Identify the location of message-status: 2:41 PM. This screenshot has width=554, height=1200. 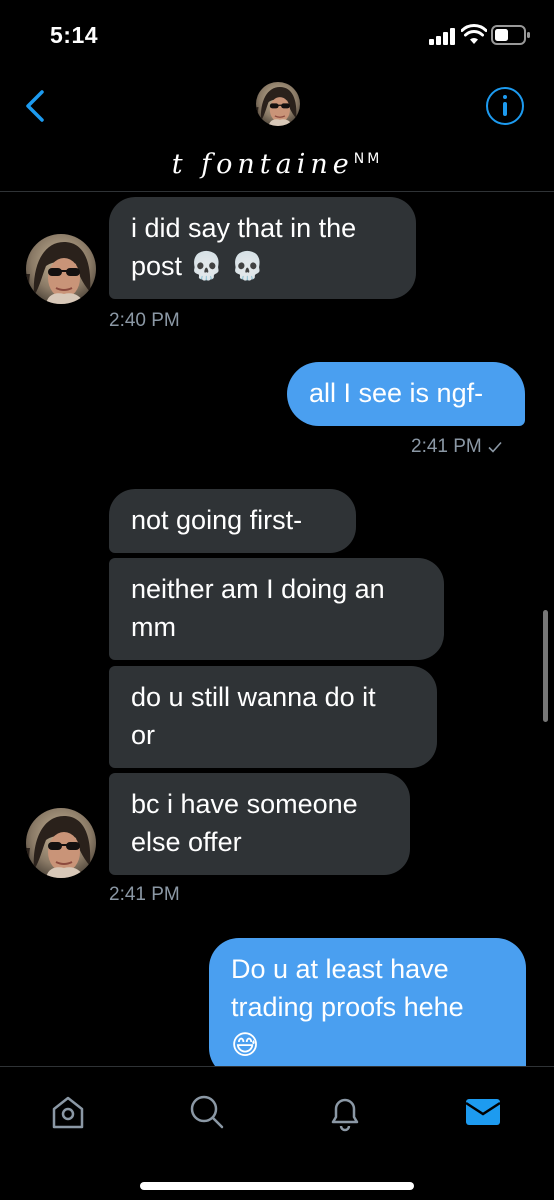
(468, 447).